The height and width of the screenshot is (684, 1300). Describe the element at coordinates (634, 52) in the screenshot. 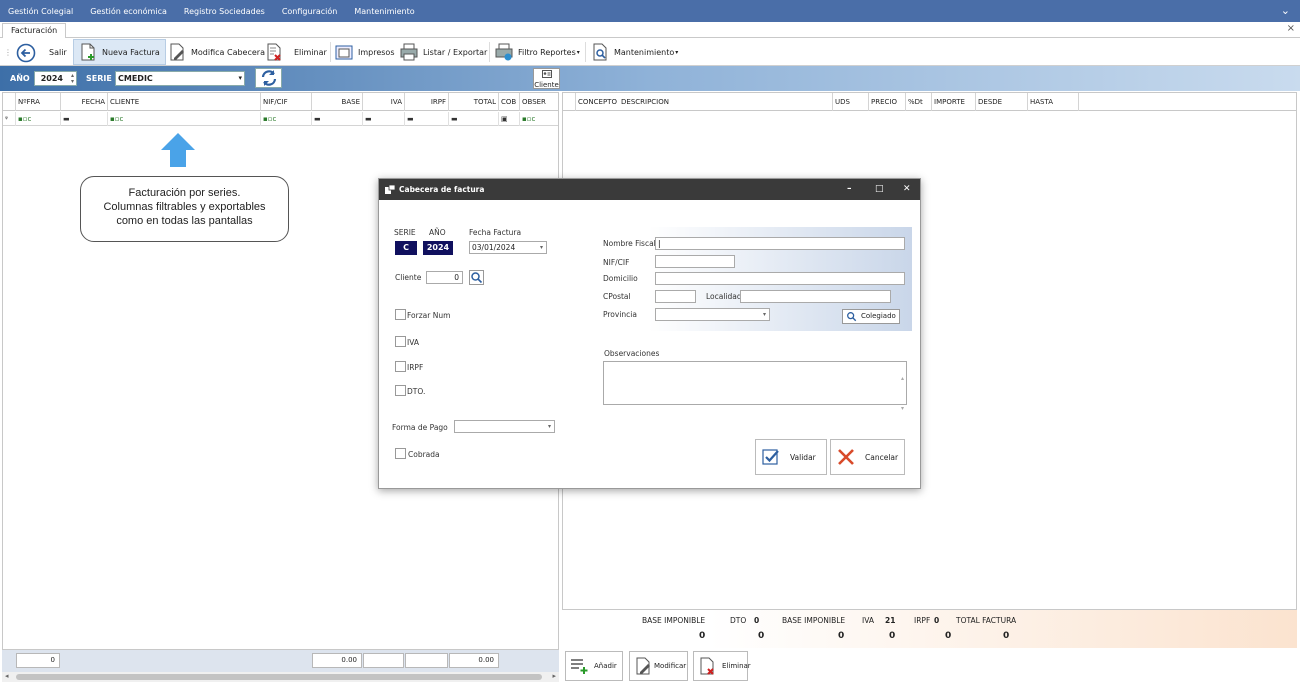

I see `mantenimiento-dropdown: Mantenimiento ▾` at that location.